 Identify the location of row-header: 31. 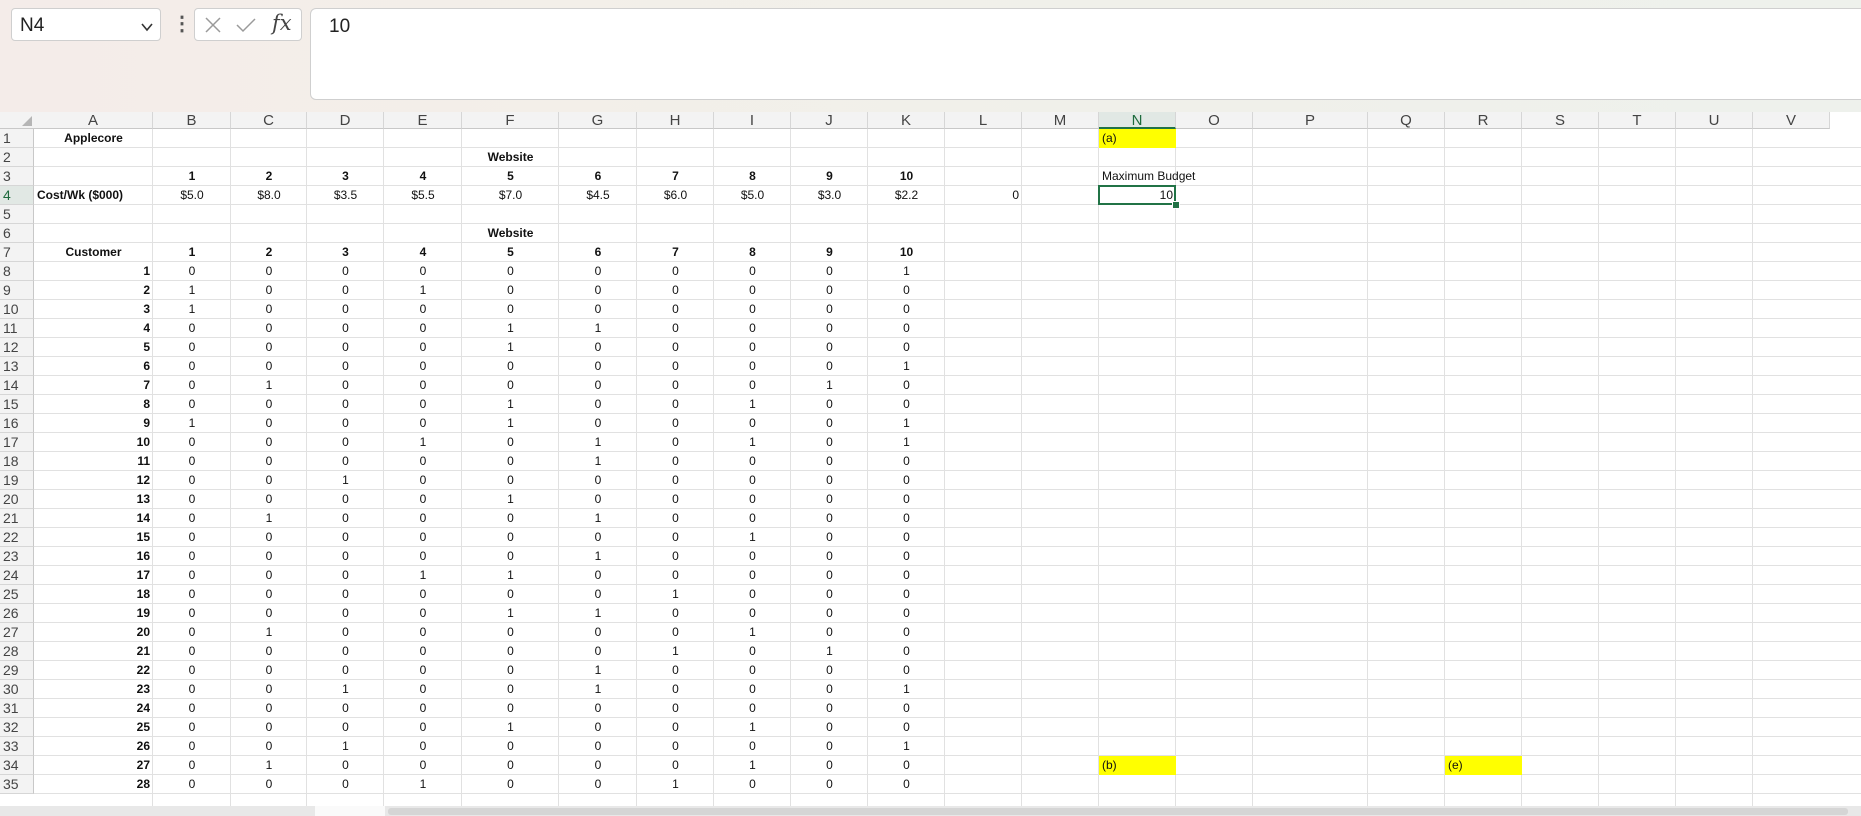
(17, 708).